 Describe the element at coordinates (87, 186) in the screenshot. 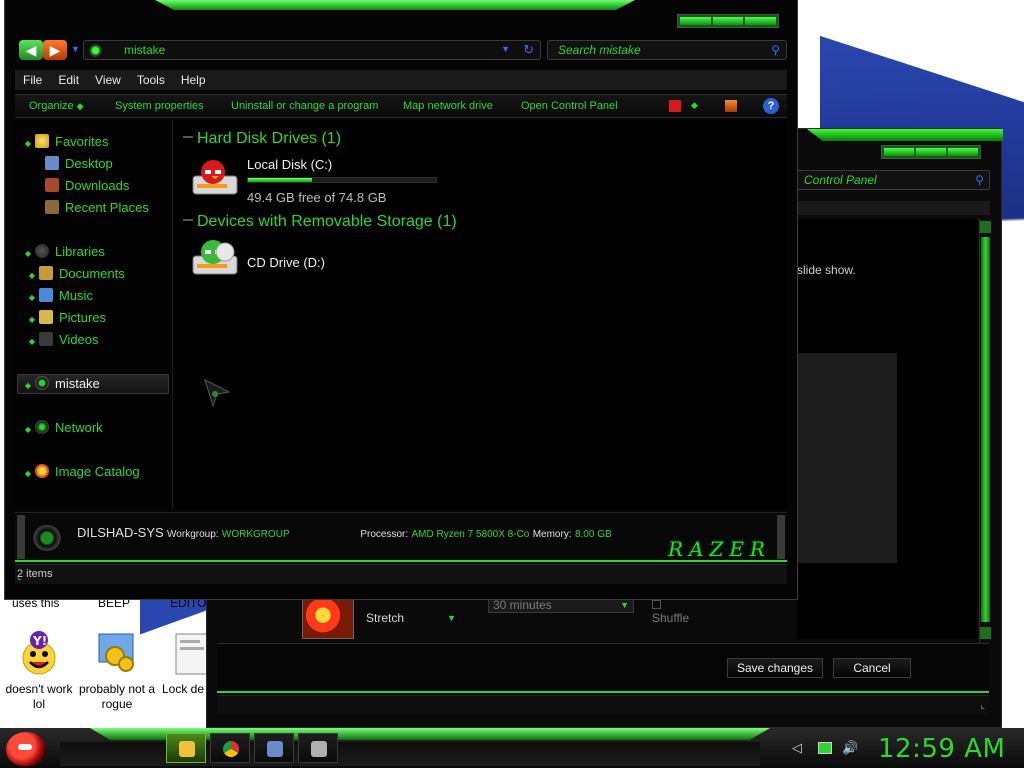

I see `nav-downloads: Downloads` at that location.